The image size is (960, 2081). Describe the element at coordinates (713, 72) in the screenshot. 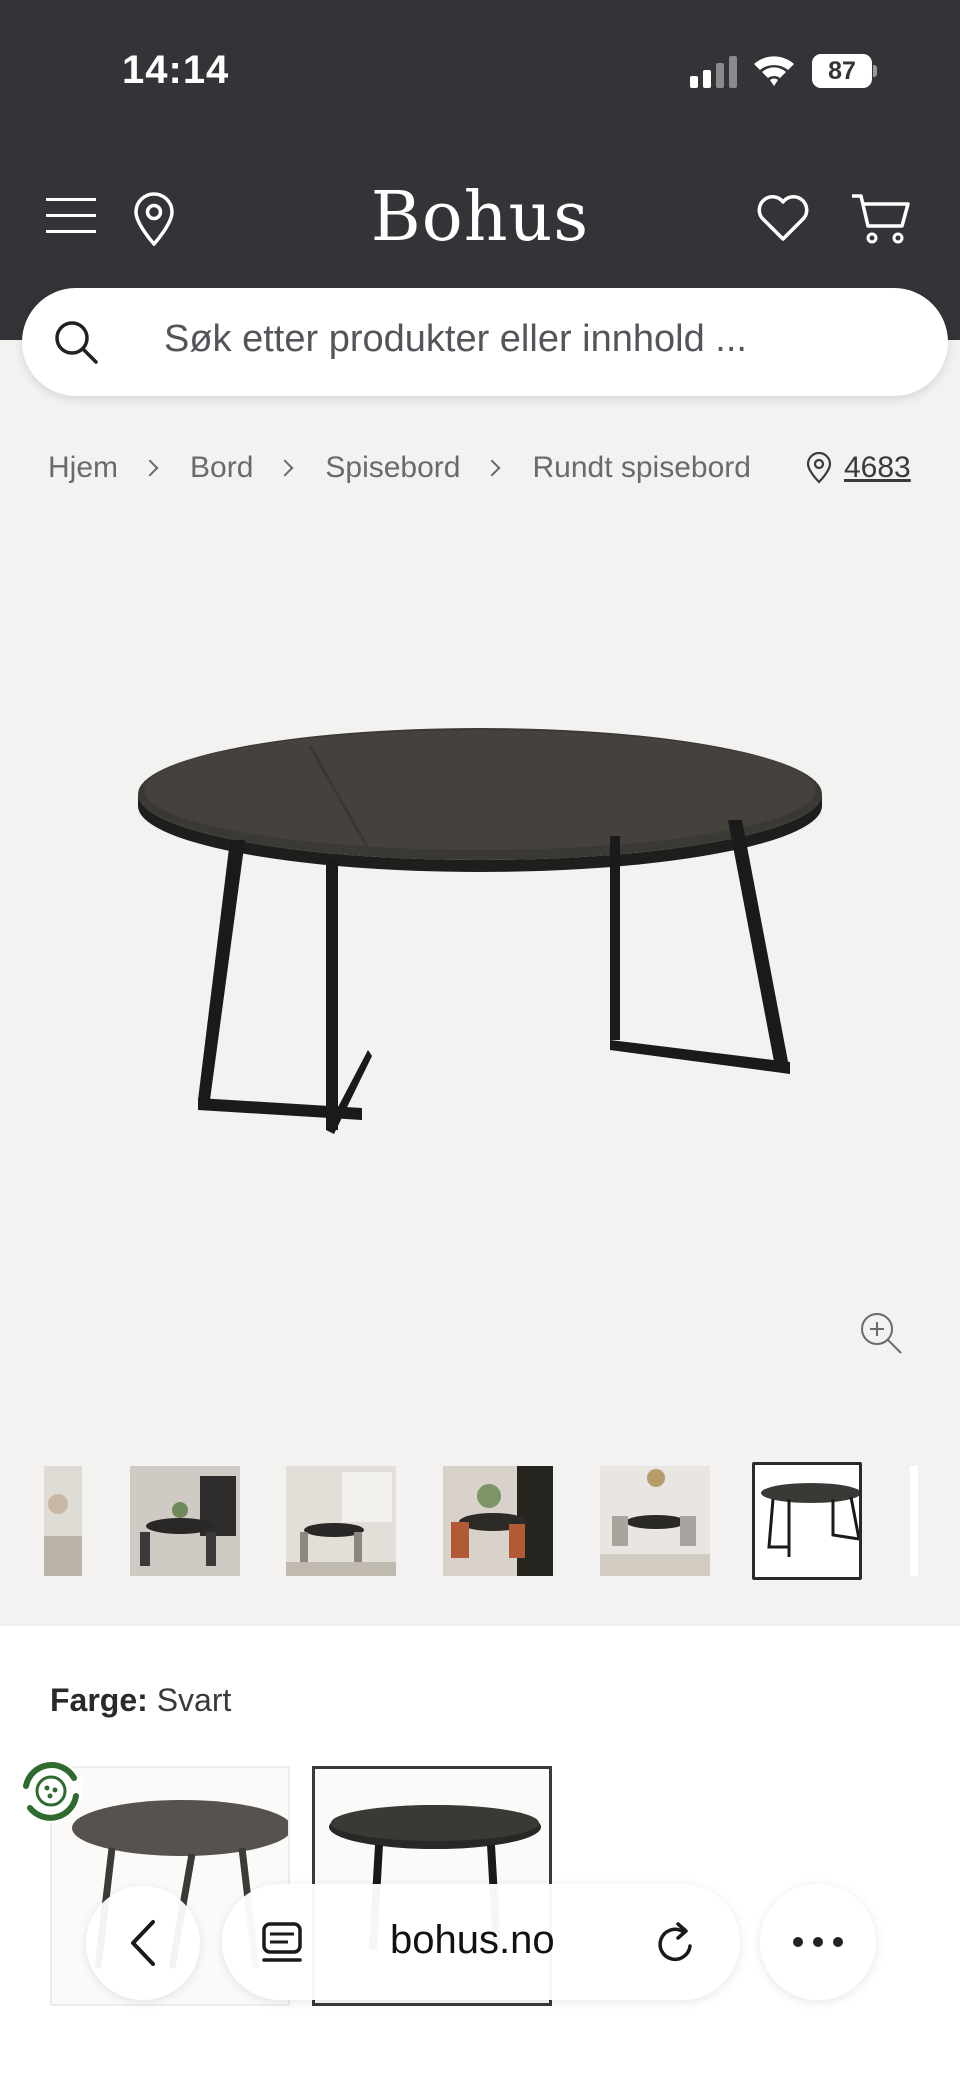

I see `cellular-signal-icon` at that location.